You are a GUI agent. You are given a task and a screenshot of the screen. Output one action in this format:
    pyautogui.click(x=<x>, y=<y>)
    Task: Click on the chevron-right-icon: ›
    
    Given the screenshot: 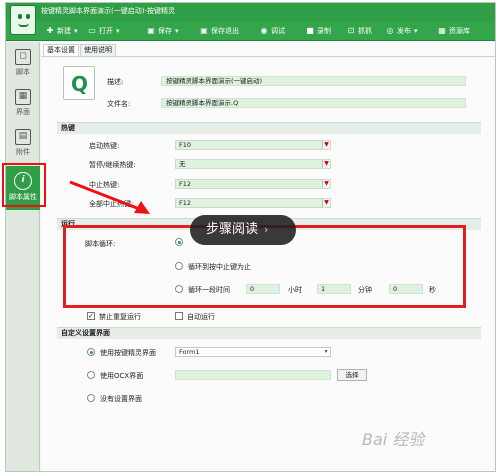 What is the action you would take?
    pyautogui.click(x=266, y=229)
    